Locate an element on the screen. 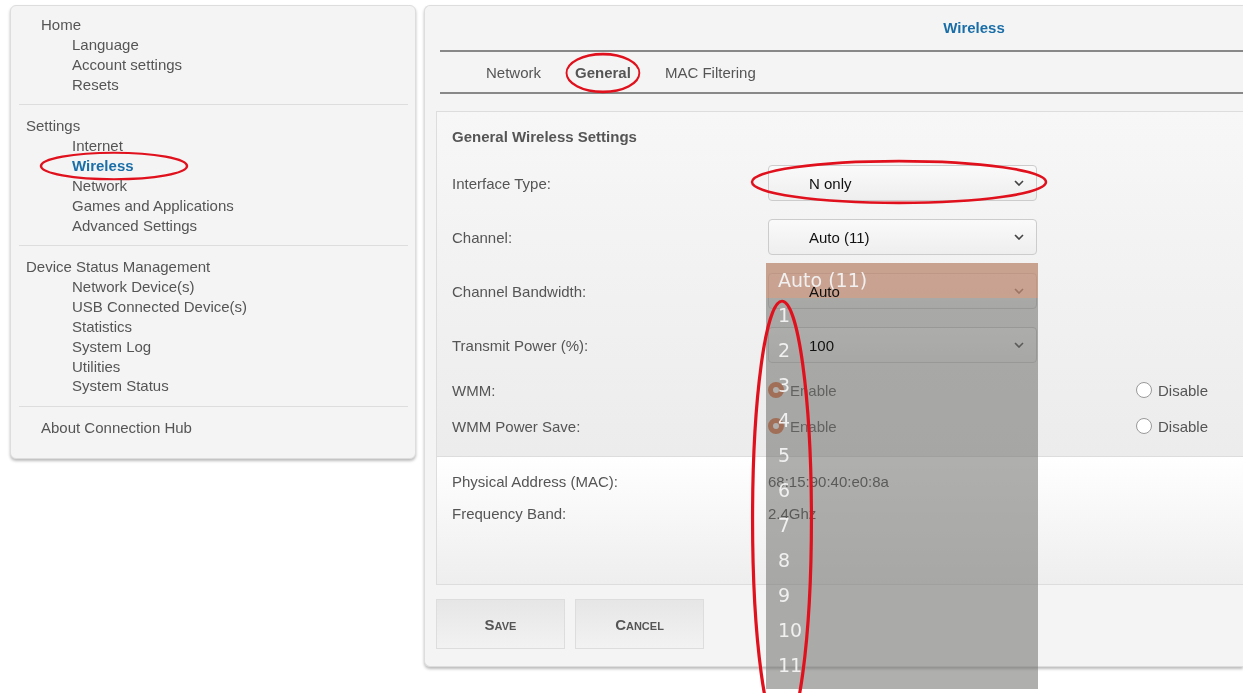  sidebar-heading: Home is located at coordinates (213, 25).